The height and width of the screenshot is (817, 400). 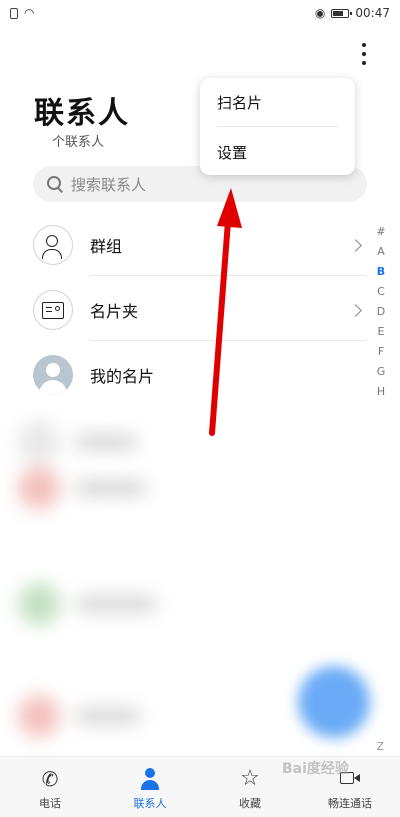 What do you see at coordinates (150, 803) in the screenshot?
I see `tab-contacts-label: 联系人` at bounding box center [150, 803].